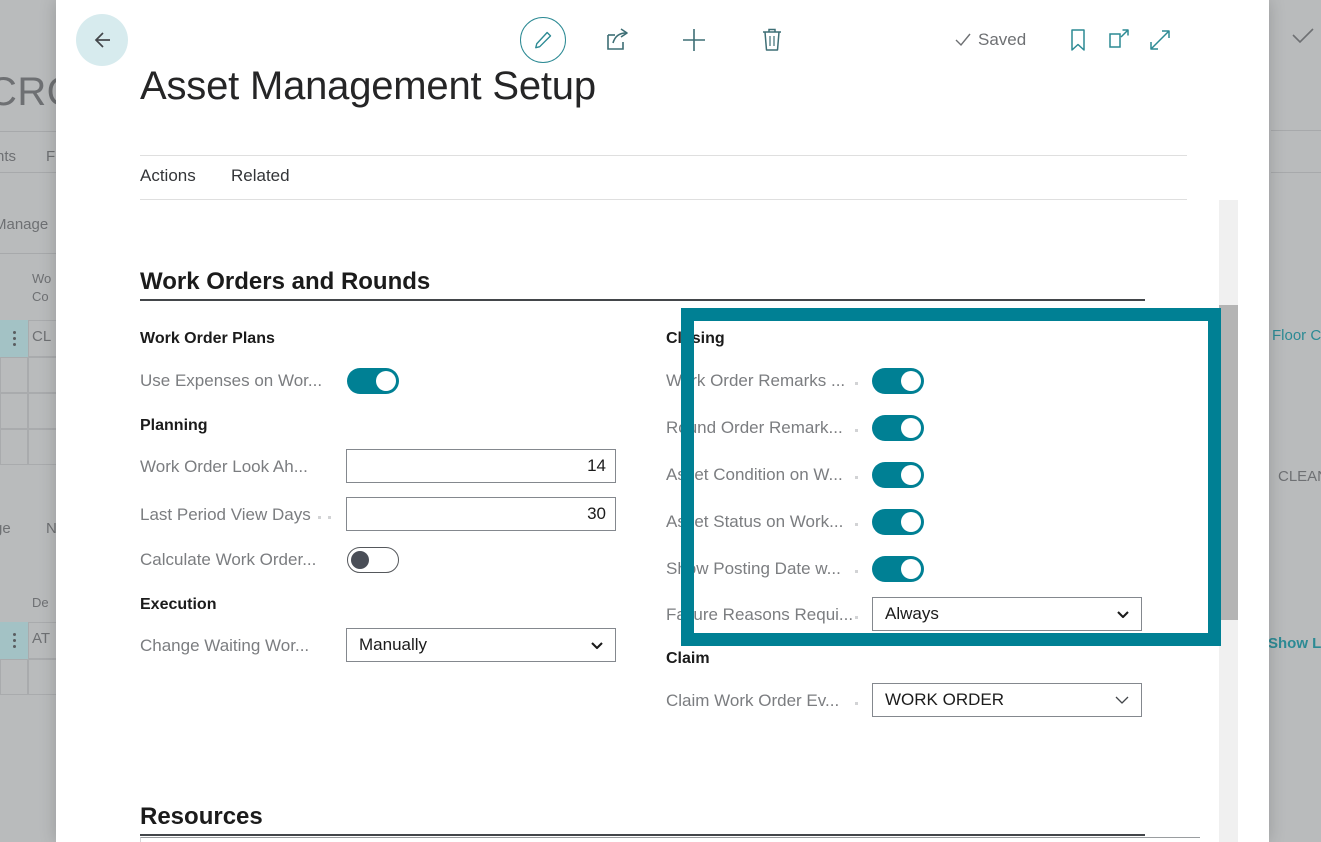  Describe the element at coordinates (898, 381) in the screenshot. I see `toggle-work-order-remarks` at that location.